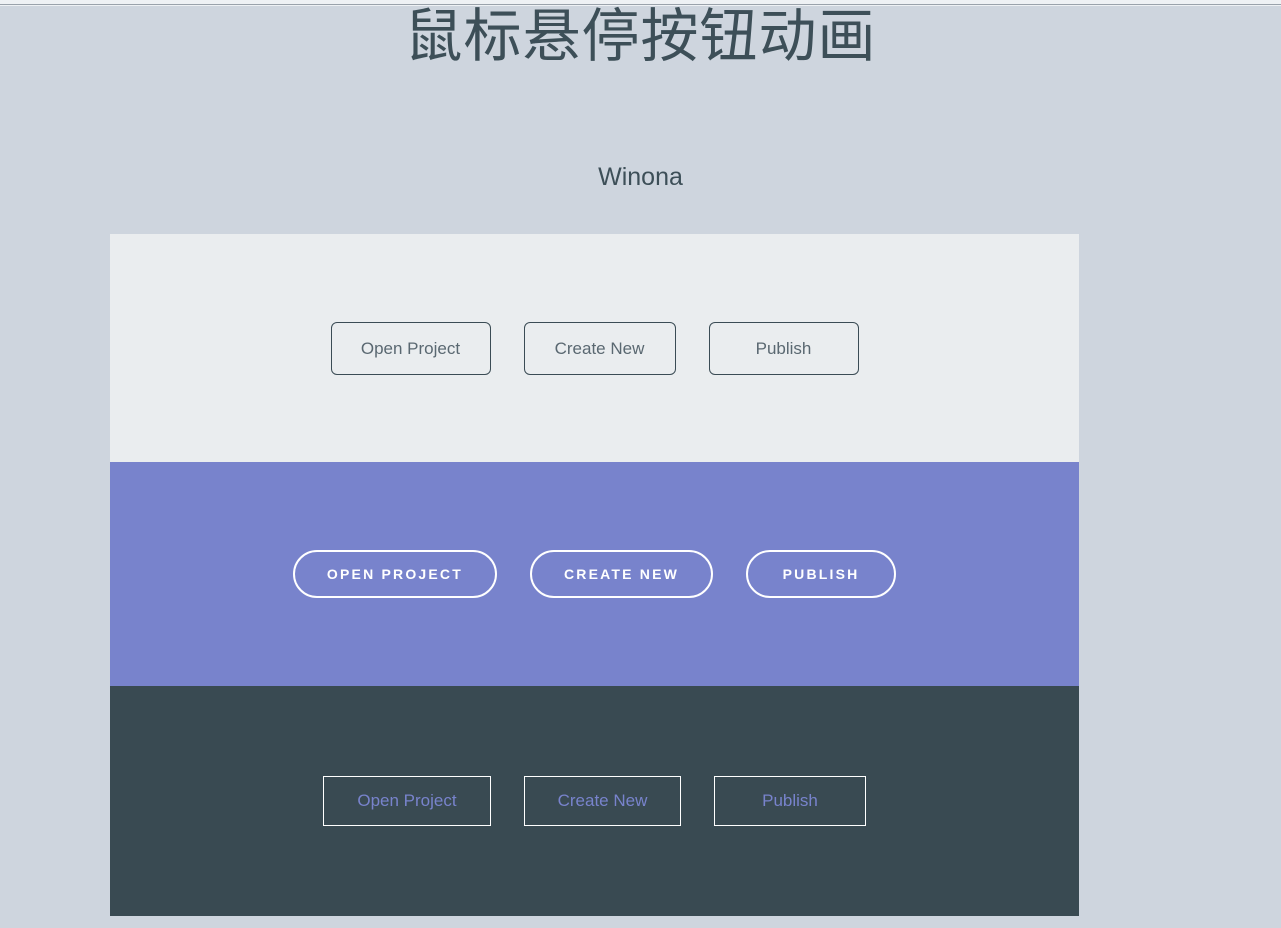 The width and height of the screenshot is (1281, 928). I want to click on button-create-new-light: Create New, so click(599, 348).